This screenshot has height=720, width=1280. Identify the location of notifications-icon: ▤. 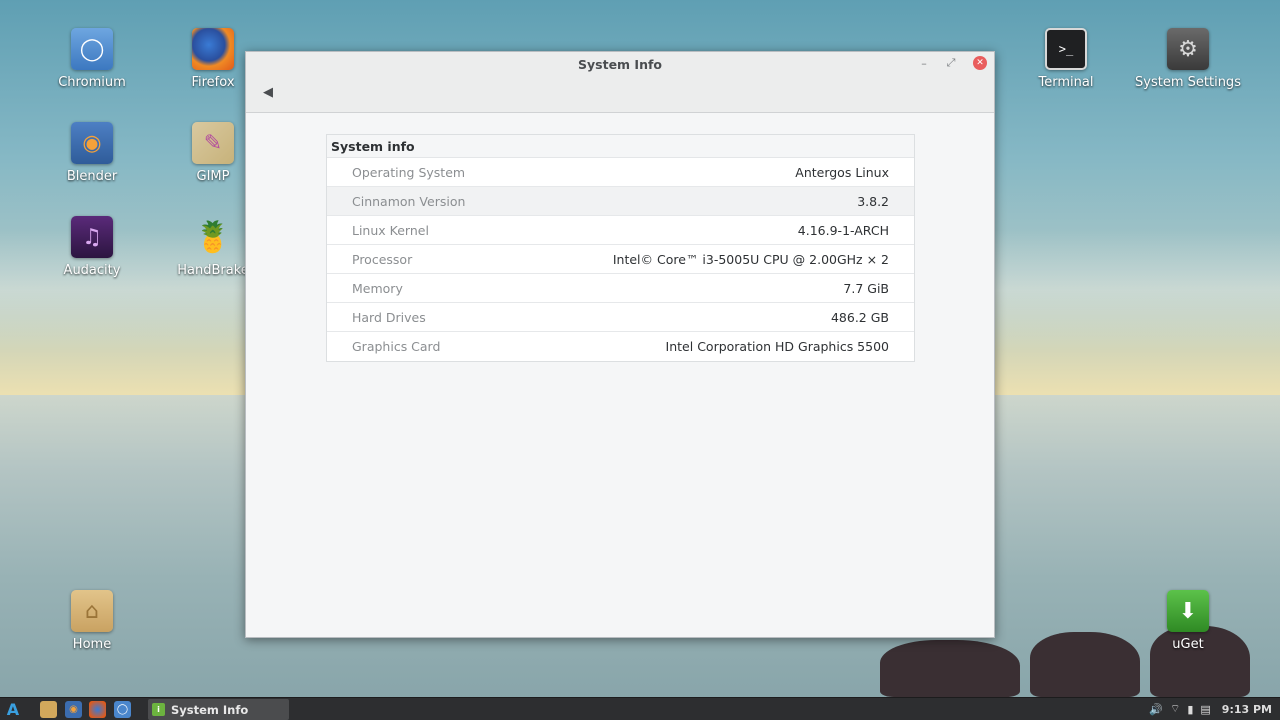
(1205, 709).